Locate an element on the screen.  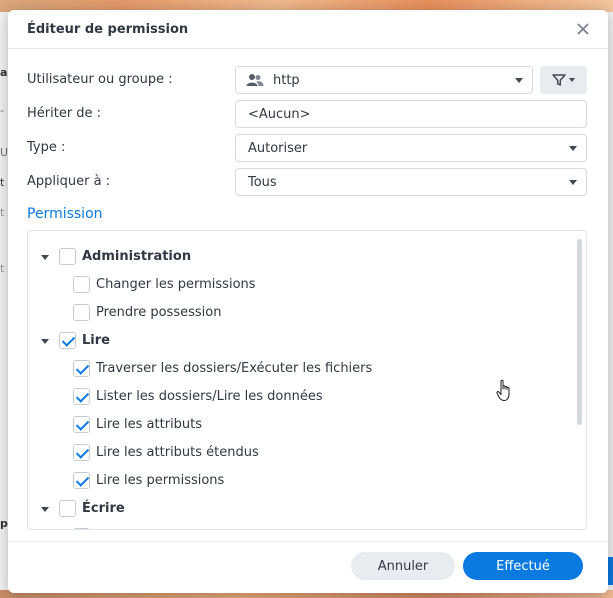
checkbox-lire-permissions is located at coordinates (81, 480).